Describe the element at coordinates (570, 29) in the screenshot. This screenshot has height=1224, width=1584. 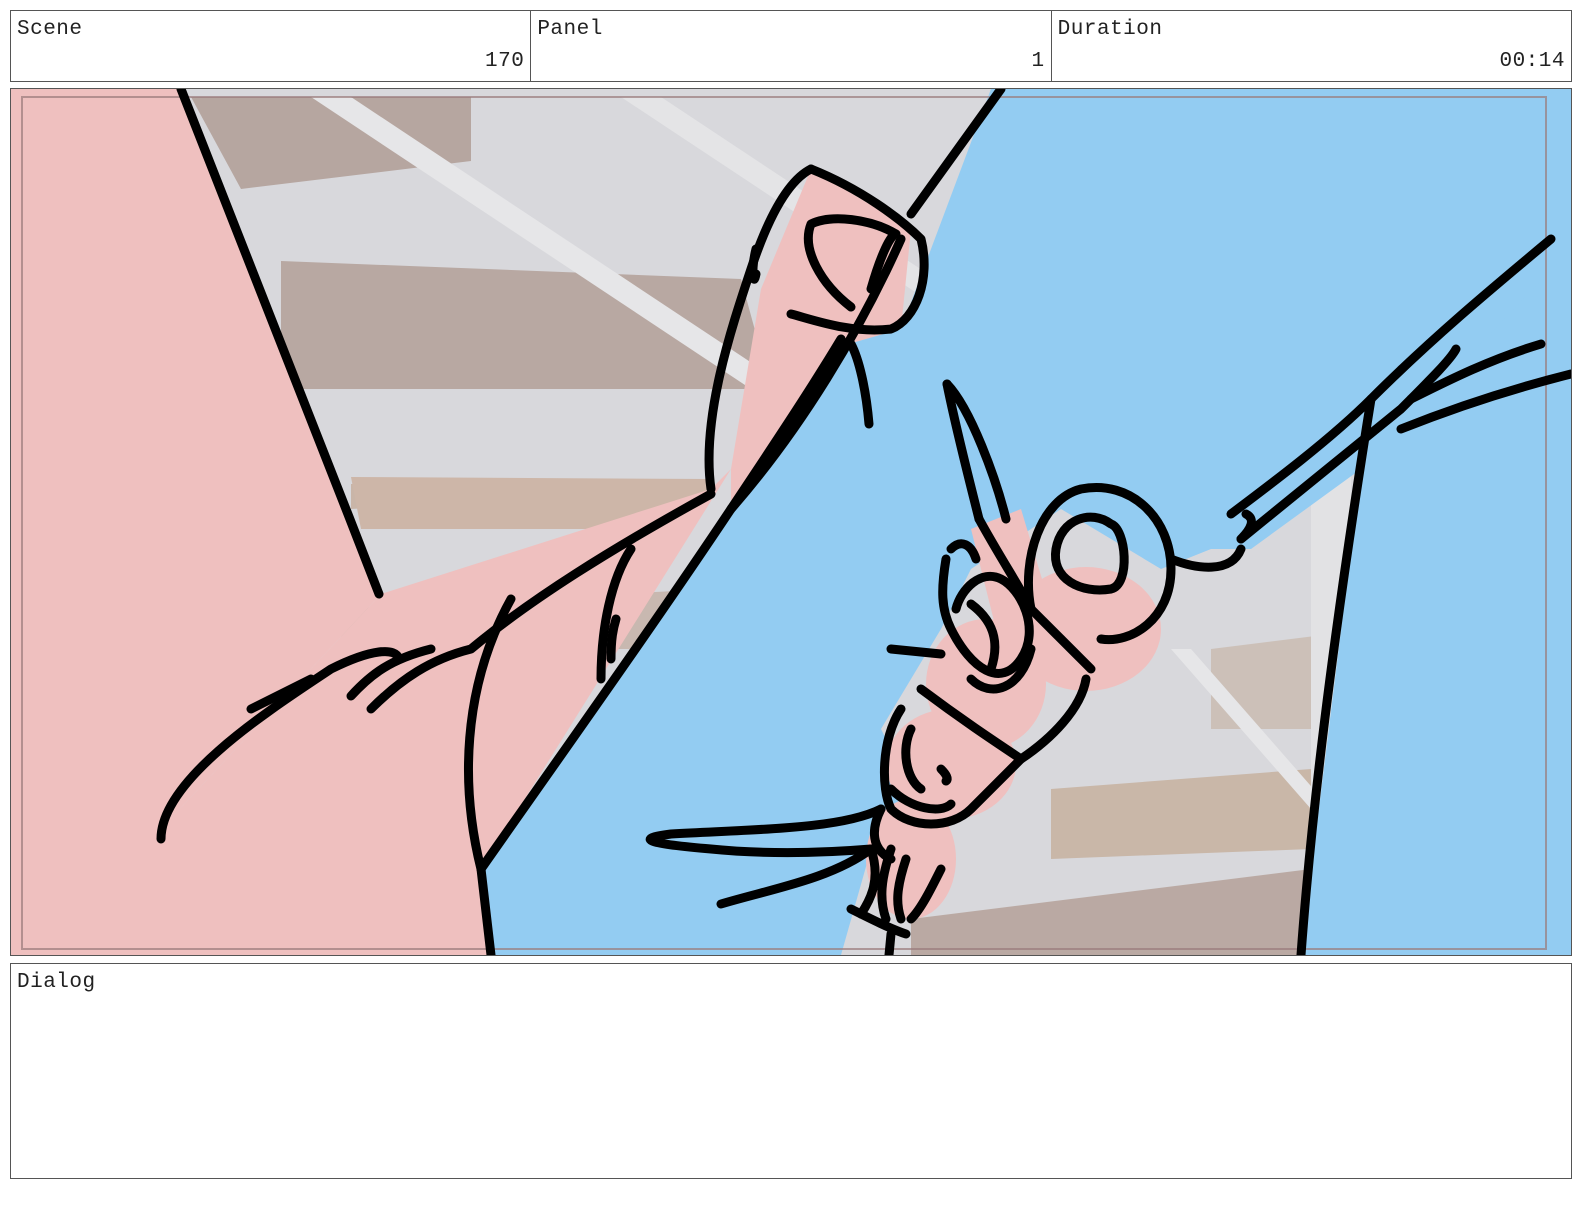
I see `panel-label: Panel` at that location.